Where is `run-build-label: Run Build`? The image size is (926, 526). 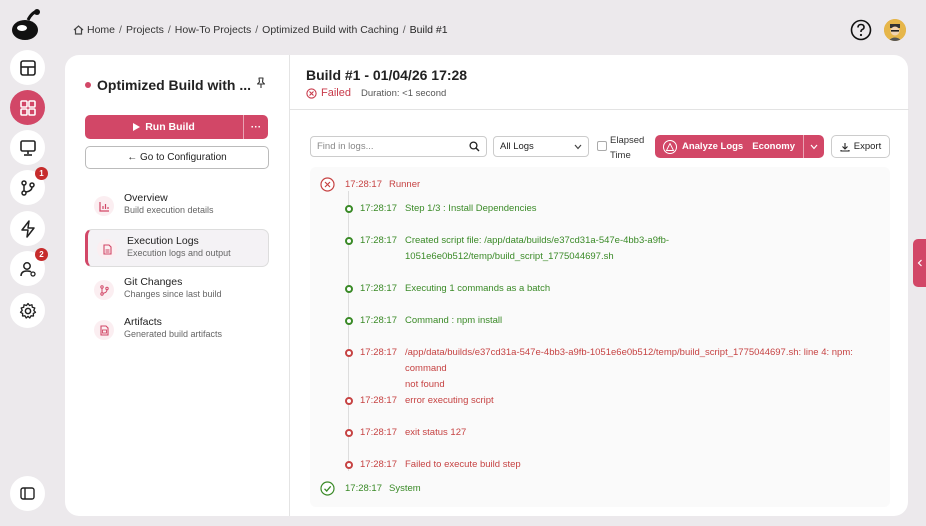 run-build-label: Run Build is located at coordinates (170, 127).